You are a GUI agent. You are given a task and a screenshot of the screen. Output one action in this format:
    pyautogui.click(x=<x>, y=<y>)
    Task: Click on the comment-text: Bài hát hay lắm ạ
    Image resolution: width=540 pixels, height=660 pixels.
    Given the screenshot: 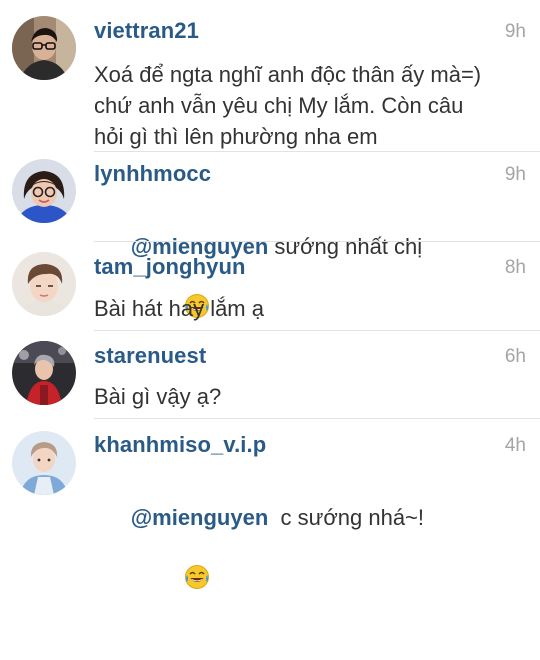 What is the action you would take?
    pyautogui.click(x=179, y=308)
    